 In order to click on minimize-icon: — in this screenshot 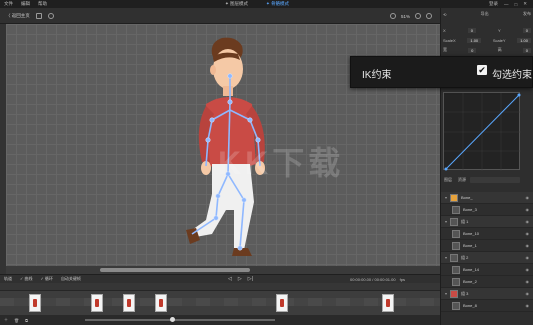, I will do `click(506, 4)`.